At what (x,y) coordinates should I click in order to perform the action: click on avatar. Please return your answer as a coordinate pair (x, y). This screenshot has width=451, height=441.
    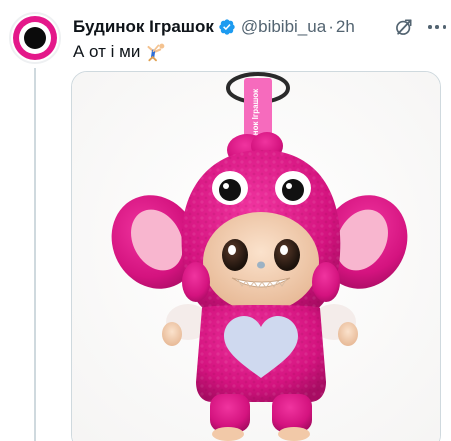
    Looking at the image, I should click on (35, 38).